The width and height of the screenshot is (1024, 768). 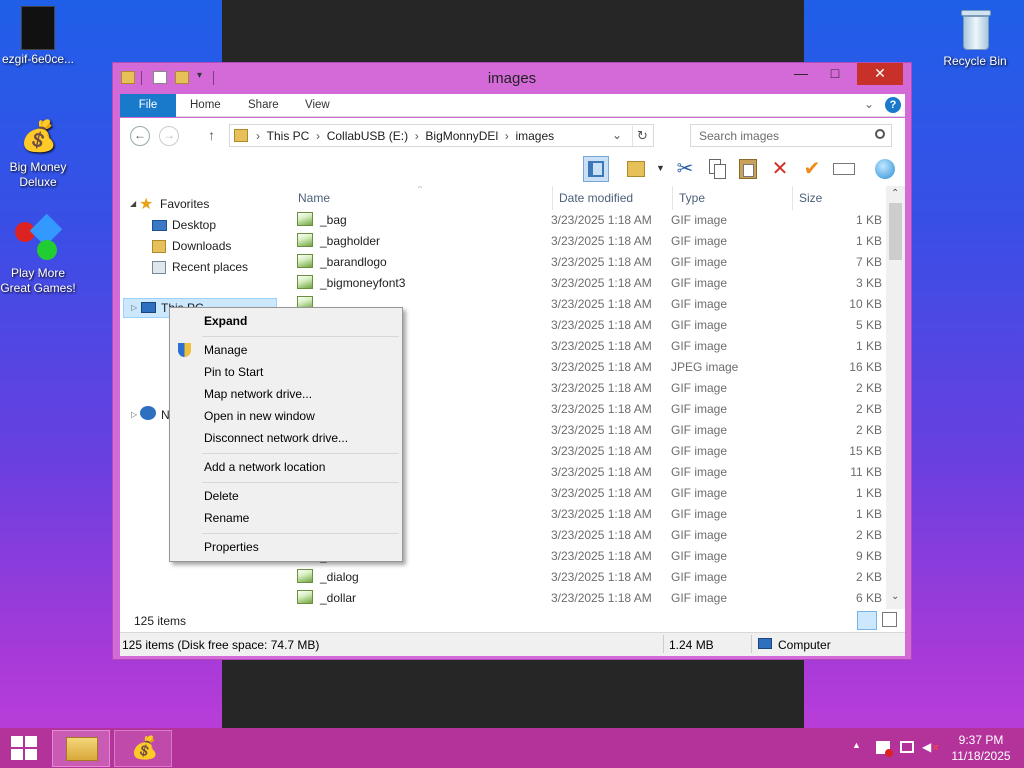 I want to click on desktop-icon-label: Play More Great Games!, so click(x=38, y=280).